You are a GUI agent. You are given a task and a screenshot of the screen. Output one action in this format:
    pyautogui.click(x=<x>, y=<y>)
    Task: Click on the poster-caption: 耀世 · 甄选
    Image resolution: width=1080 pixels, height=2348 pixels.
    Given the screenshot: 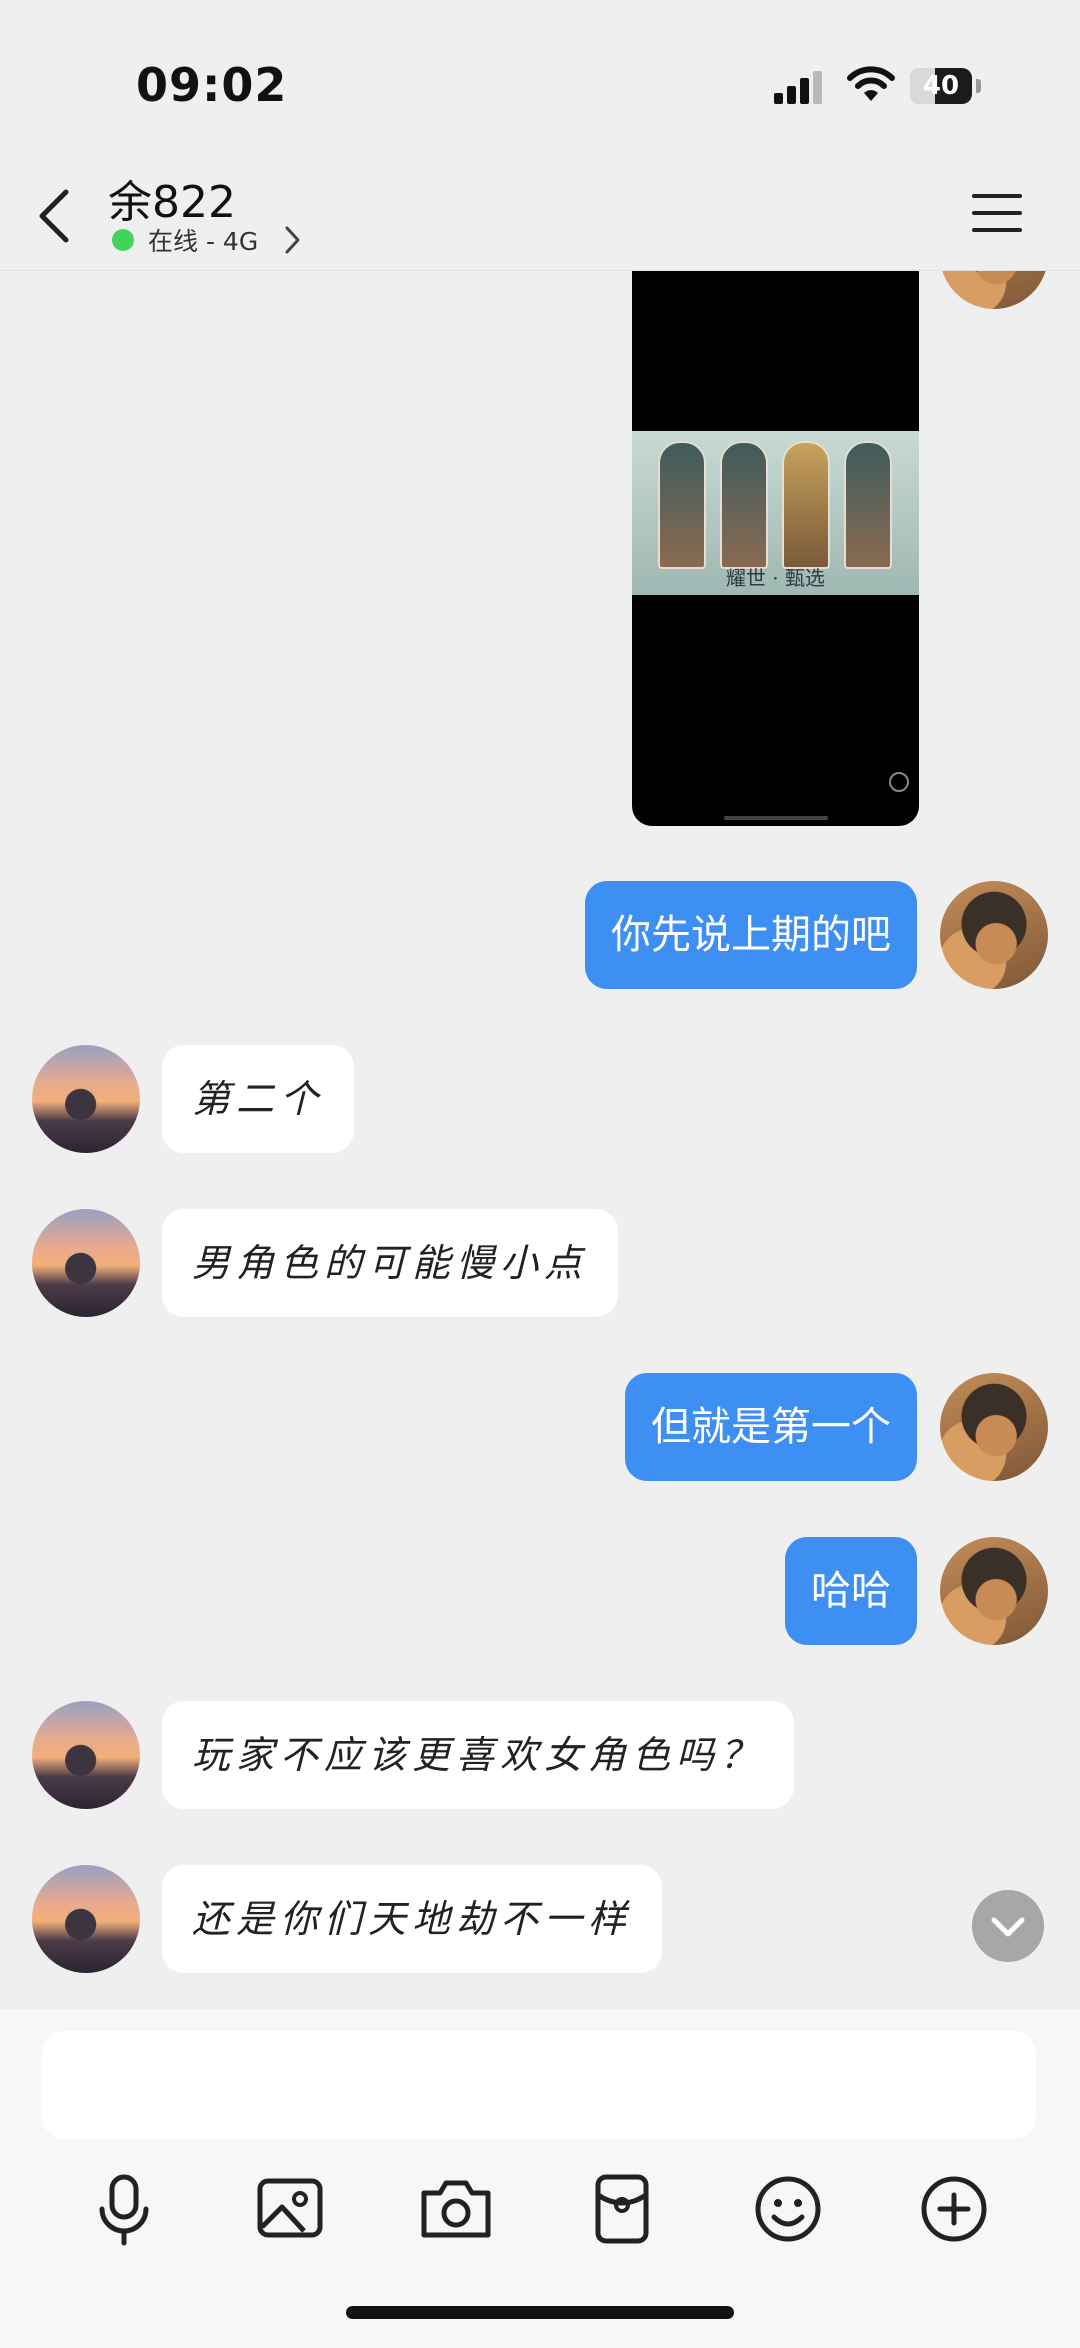 What is the action you would take?
    pyautogui.click(x=775, y=578)
    